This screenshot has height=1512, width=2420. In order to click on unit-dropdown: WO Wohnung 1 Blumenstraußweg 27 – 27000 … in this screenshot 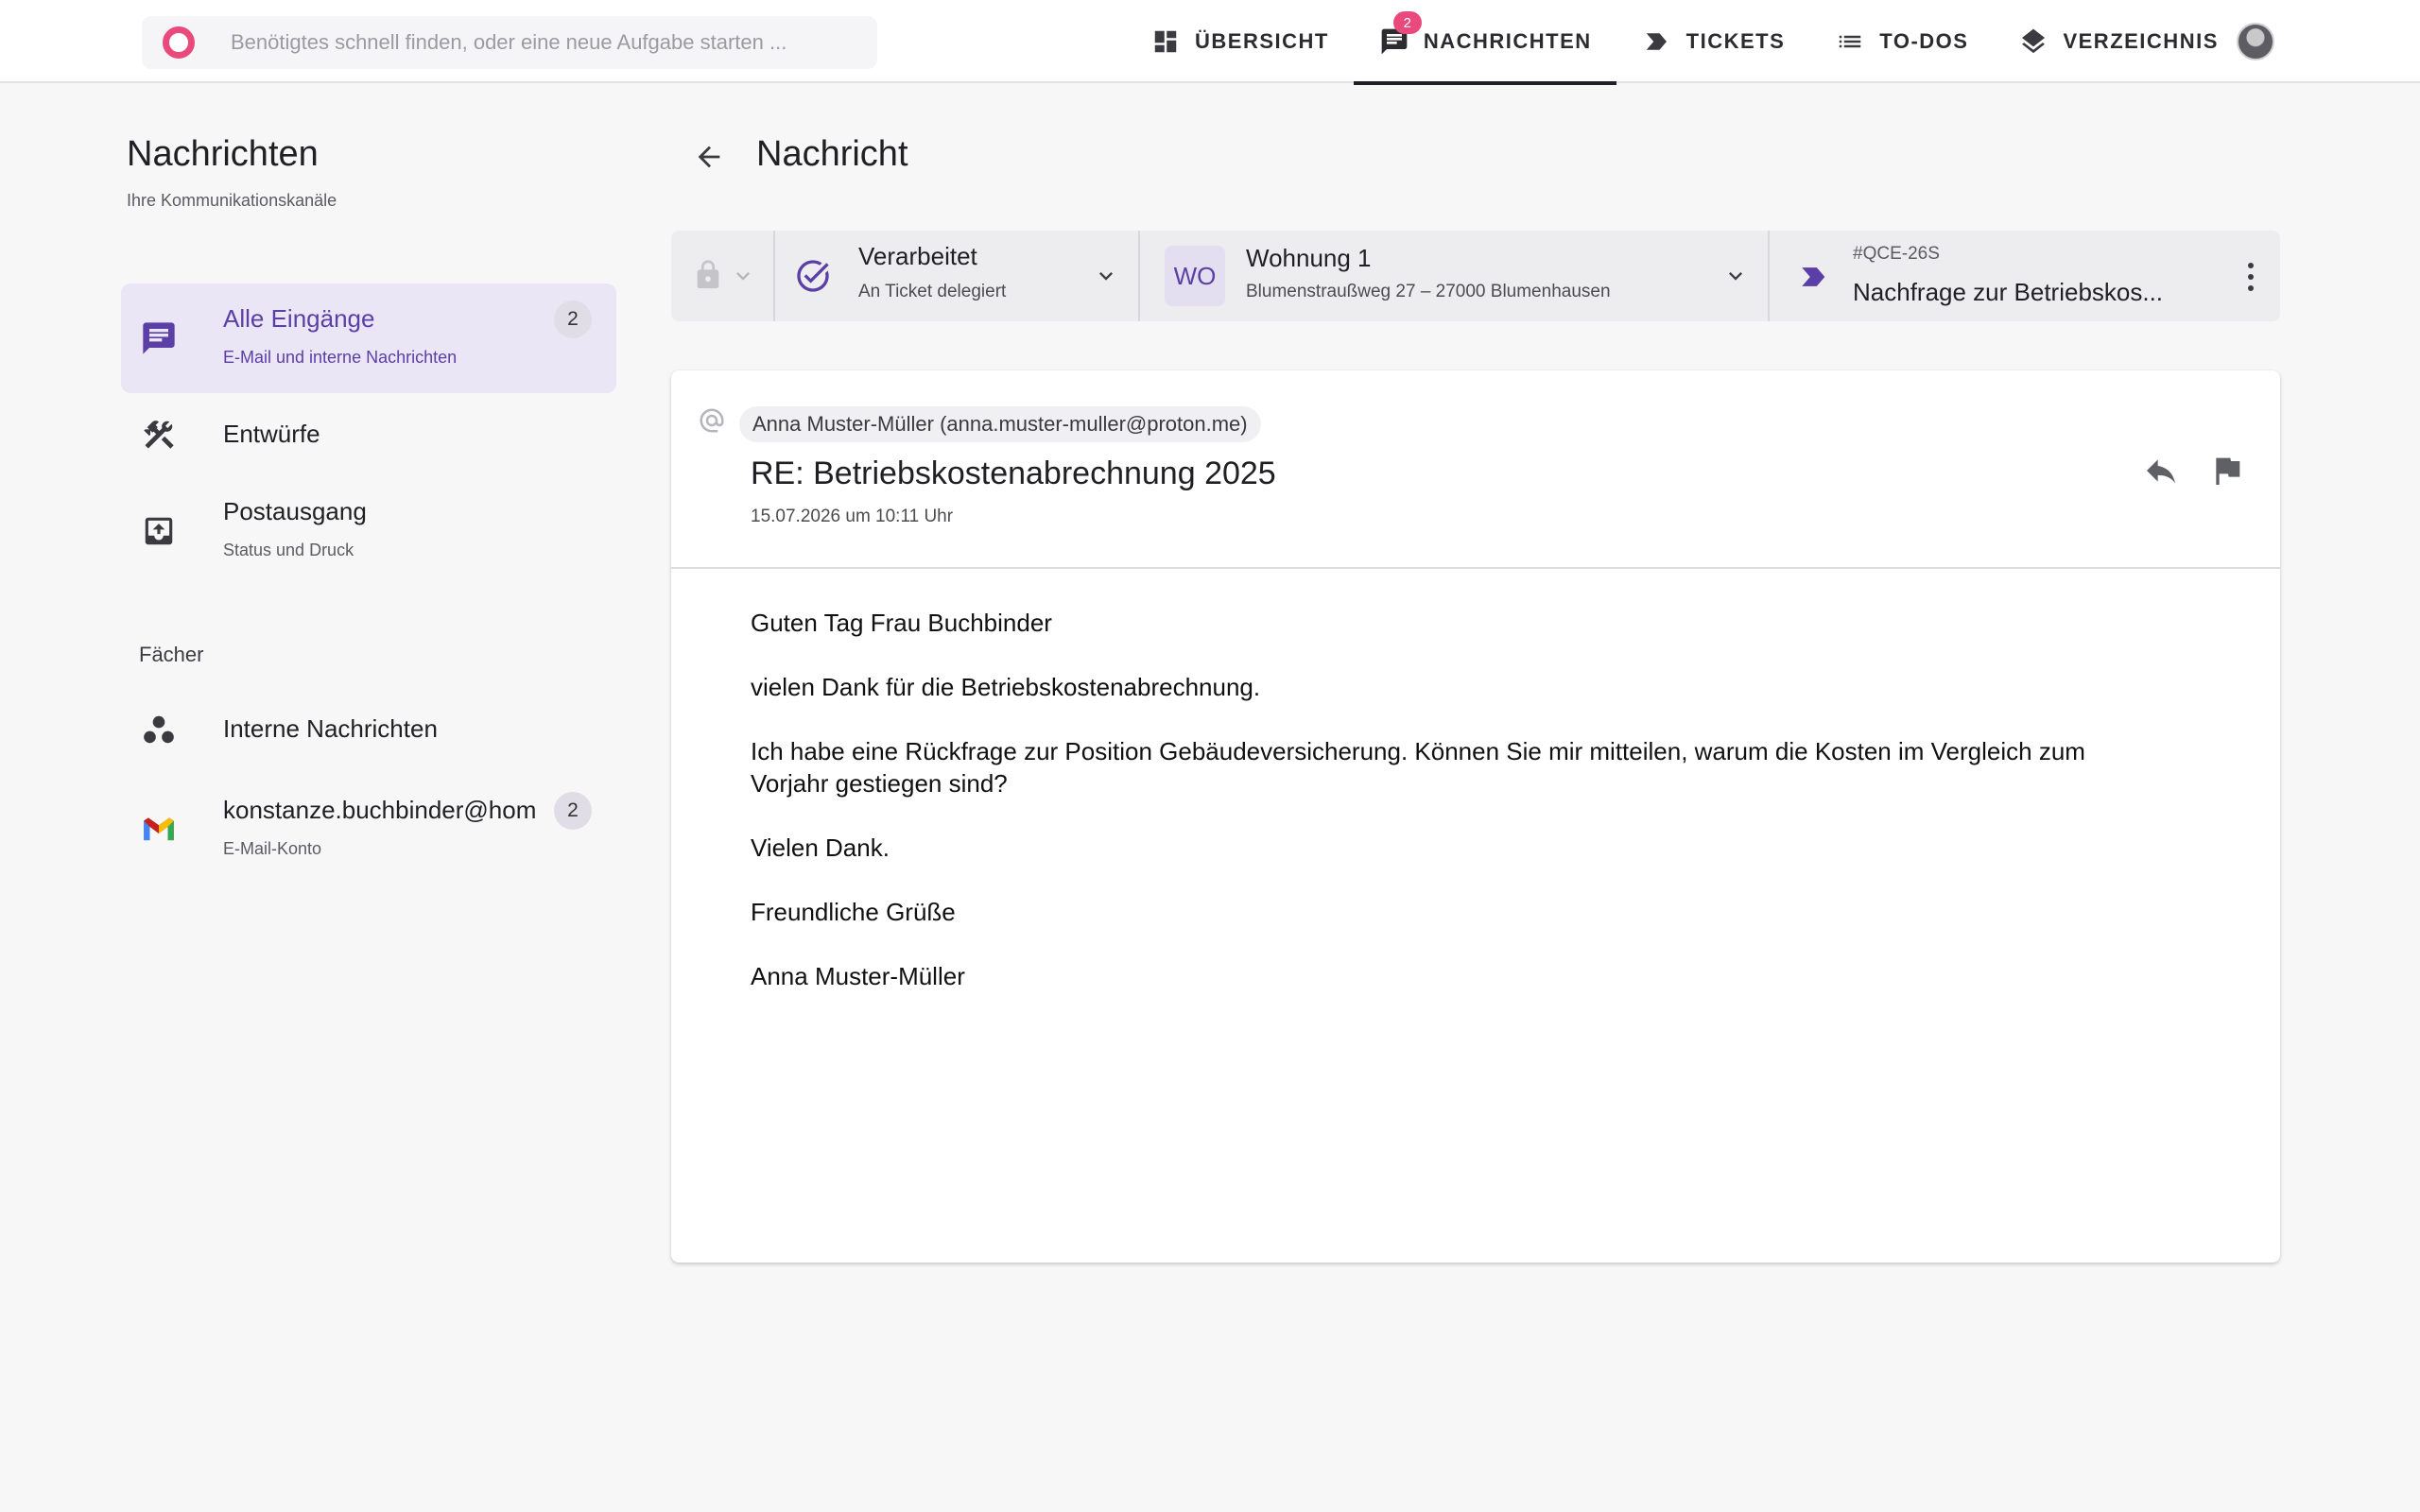, I will do `click(1455, 276)`.